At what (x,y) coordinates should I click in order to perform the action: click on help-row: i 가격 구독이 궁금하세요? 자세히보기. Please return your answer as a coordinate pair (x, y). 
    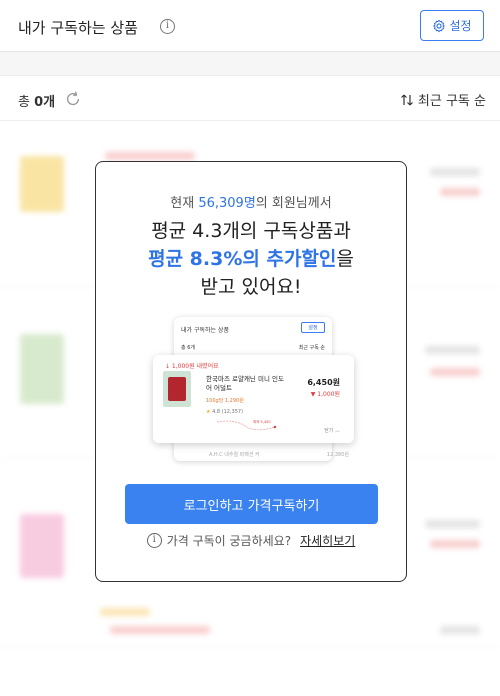
    Looking at the image, I should click on (251, 540).